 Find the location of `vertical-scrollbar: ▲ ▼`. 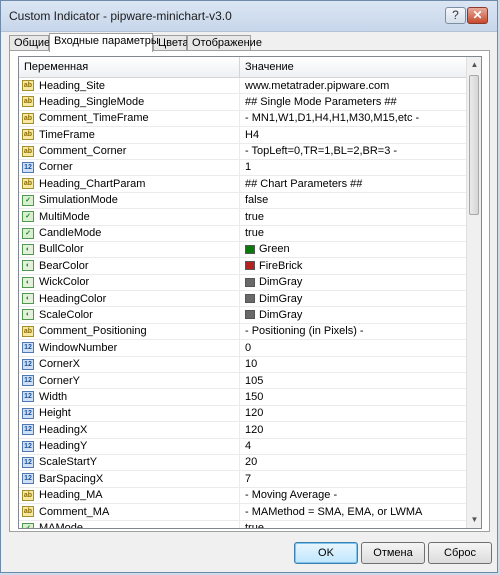

vertical-scrollbar: ▲ ▼ is located at coordinates (473, 292).